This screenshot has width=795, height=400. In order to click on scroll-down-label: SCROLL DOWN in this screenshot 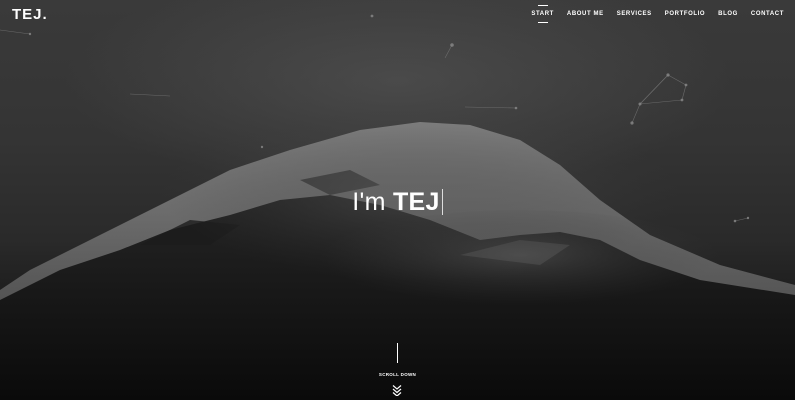, I will do `click(397, 374)`.